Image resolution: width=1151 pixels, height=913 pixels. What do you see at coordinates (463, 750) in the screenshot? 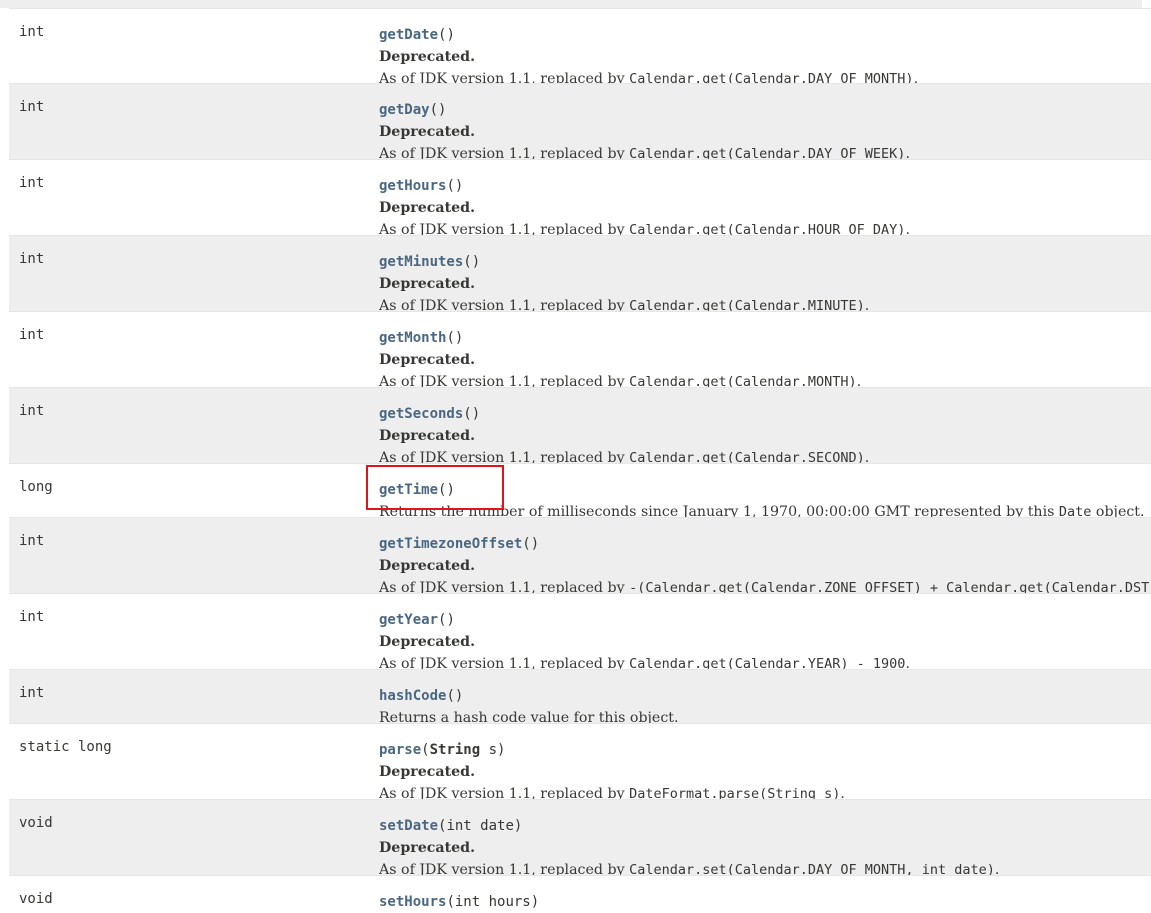
I see `method-params: (String s)` at bounding box center [463, 750].